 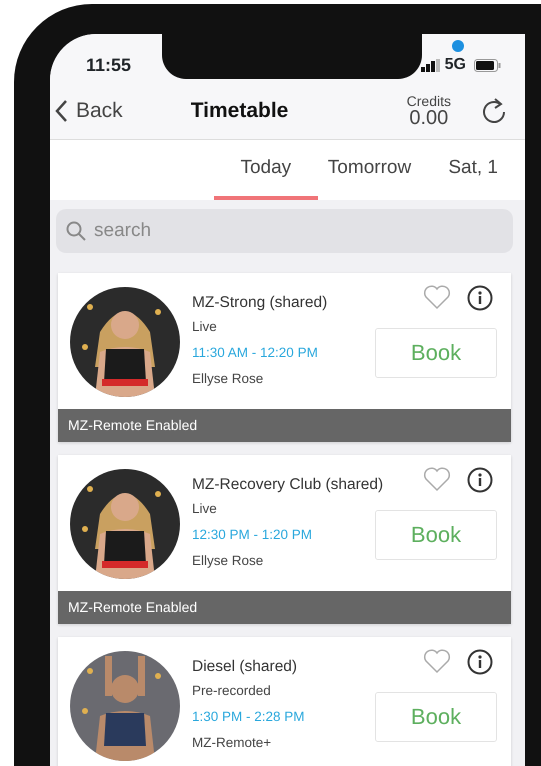 I want to click on day-tab: Today, so click(x=266, y=177).